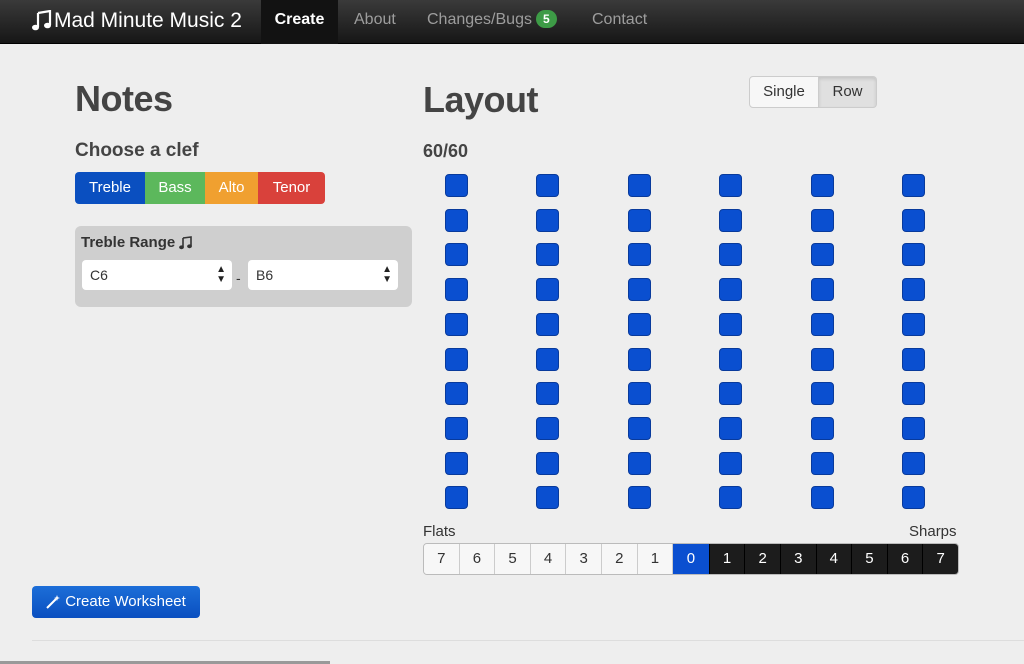  What do you see at coordinates (299, 22) in the screenshot?
I see `nav-create: Create` at bounding box center [299, 22].